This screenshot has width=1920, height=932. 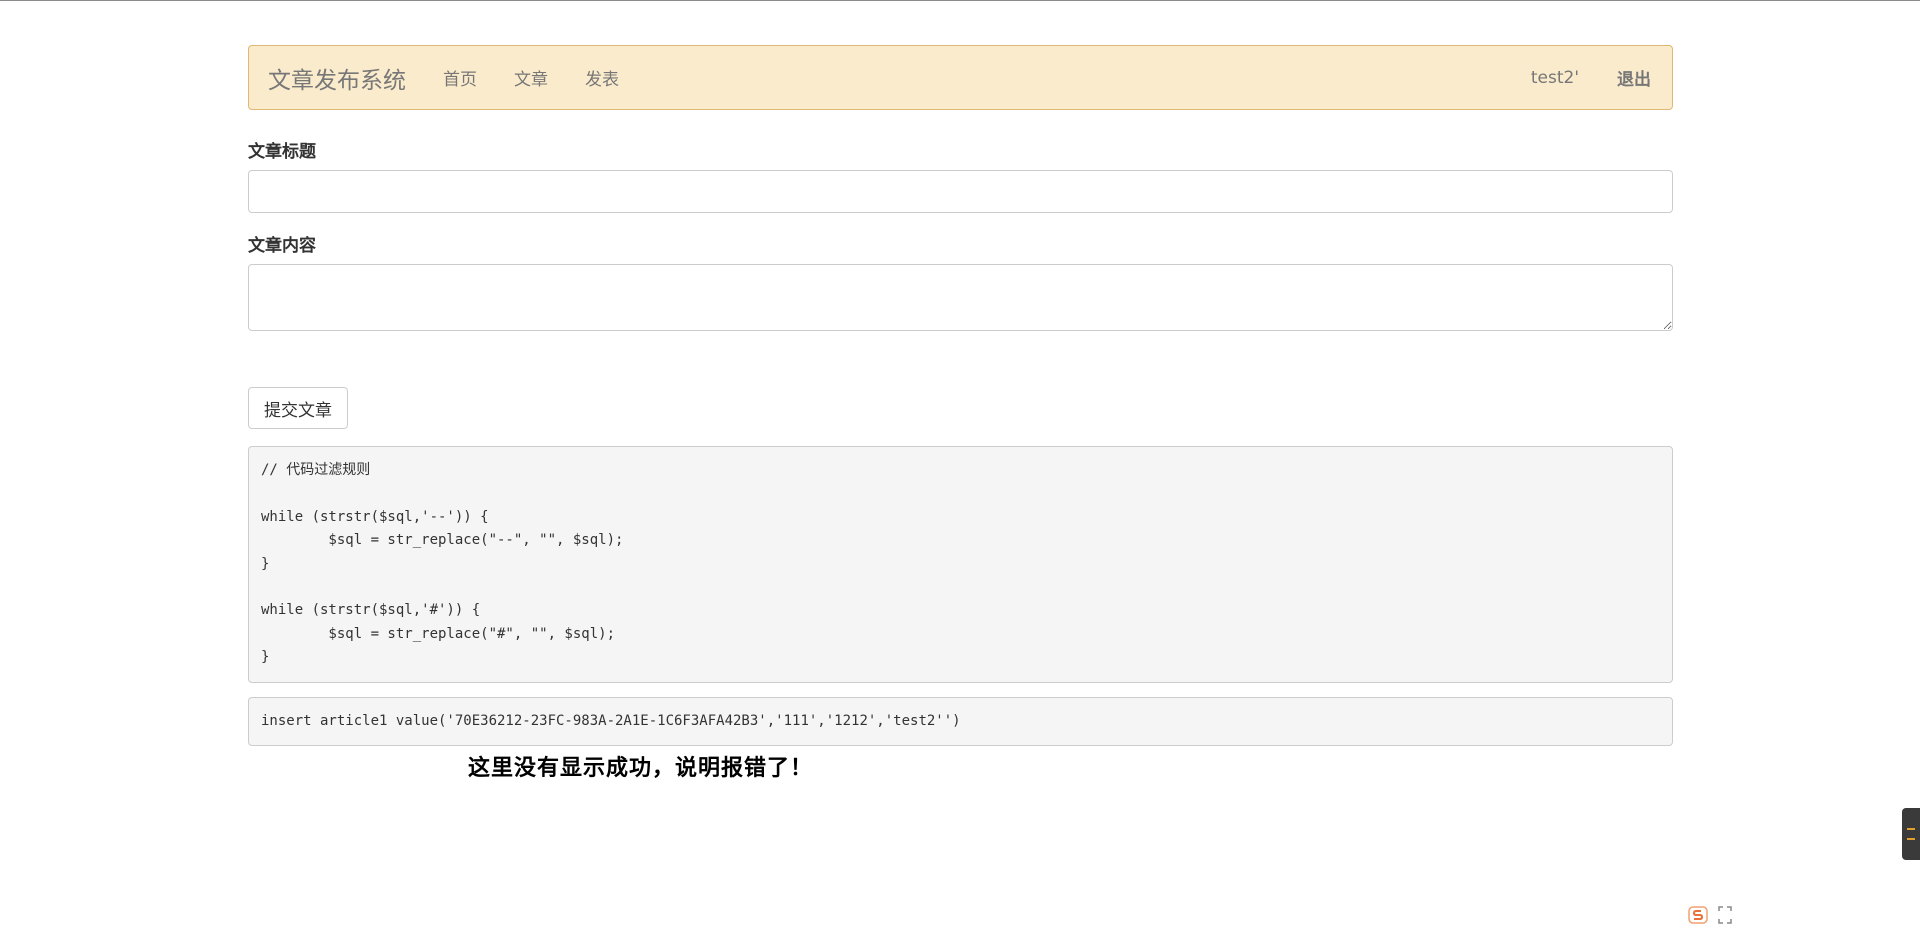 What do you see at coordinates (1554, 77) in the screenshot?
I see `username-label: test2'` at bounding box center [1554, 77].